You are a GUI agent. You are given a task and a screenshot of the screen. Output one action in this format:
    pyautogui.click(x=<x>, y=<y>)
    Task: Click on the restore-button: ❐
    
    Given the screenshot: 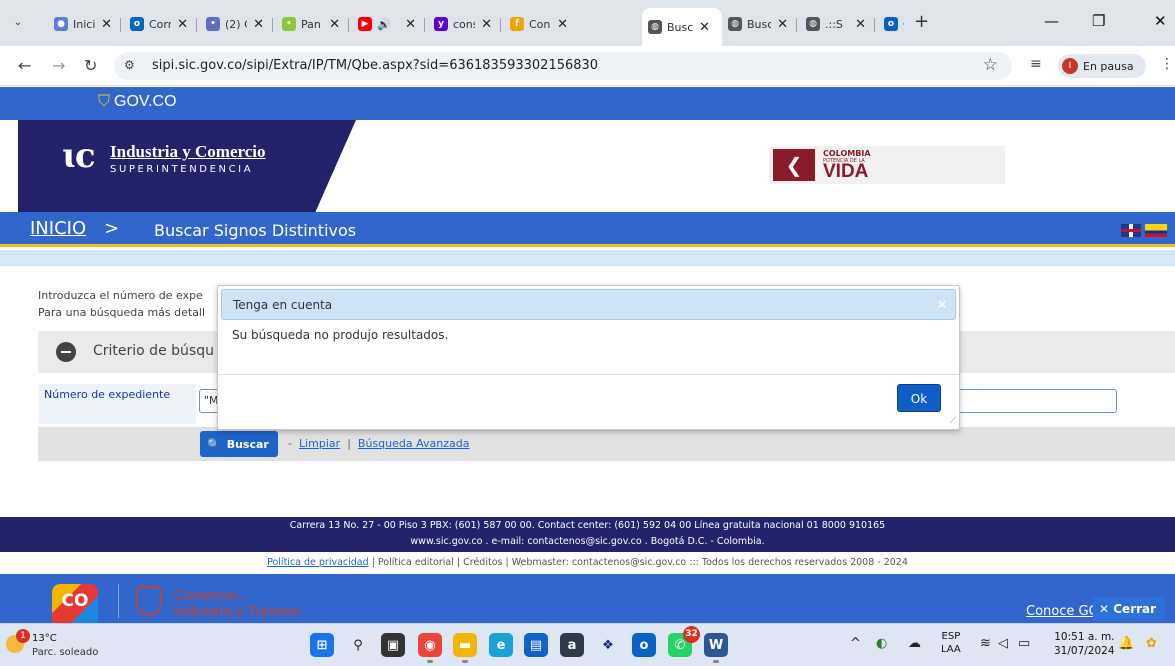 What is the action you would take?
    pyautogui.click(x=1098, y=21)
    